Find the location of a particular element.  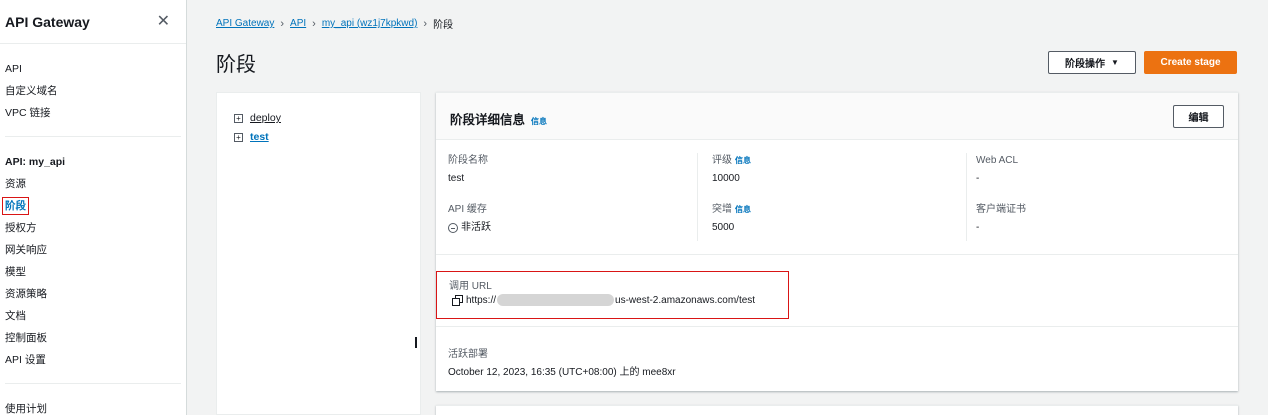

sidebar-item-gateway-responses: 网关响应 is located at coordinates (93, 250).